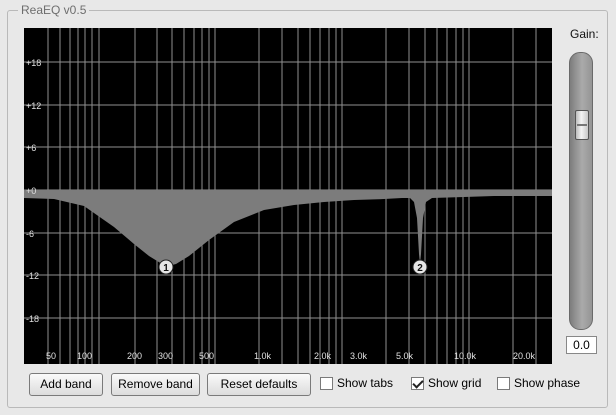 The height and width of the screenshot is (415, 616). What do you see at coordinates (454, 383) in the screenshot?
I see `show-grid-label: Show grid` at bounding box center [454, 383].